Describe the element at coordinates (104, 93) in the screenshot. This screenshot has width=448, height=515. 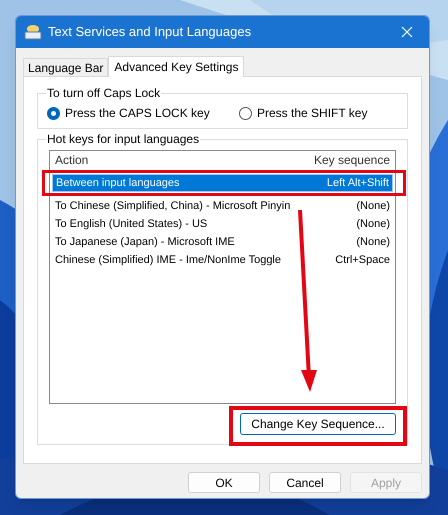
I see `group-title: To turn off Caps Lock` at that location.